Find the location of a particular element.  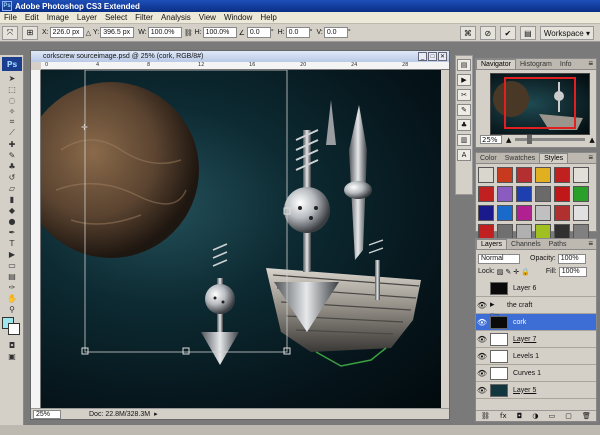

layer-comps-icon: ▥ is located at coordinates (464, 140).